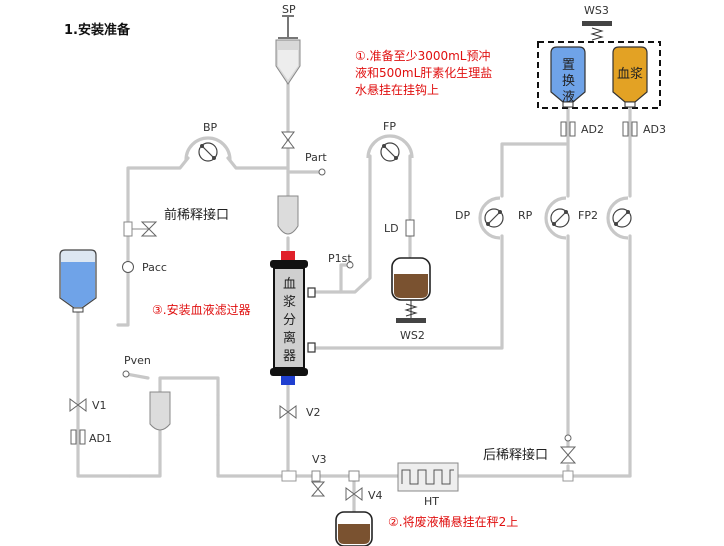  I want to click on note-2: ②.将废液桶悬挂在秤2上, so click(453, 521).